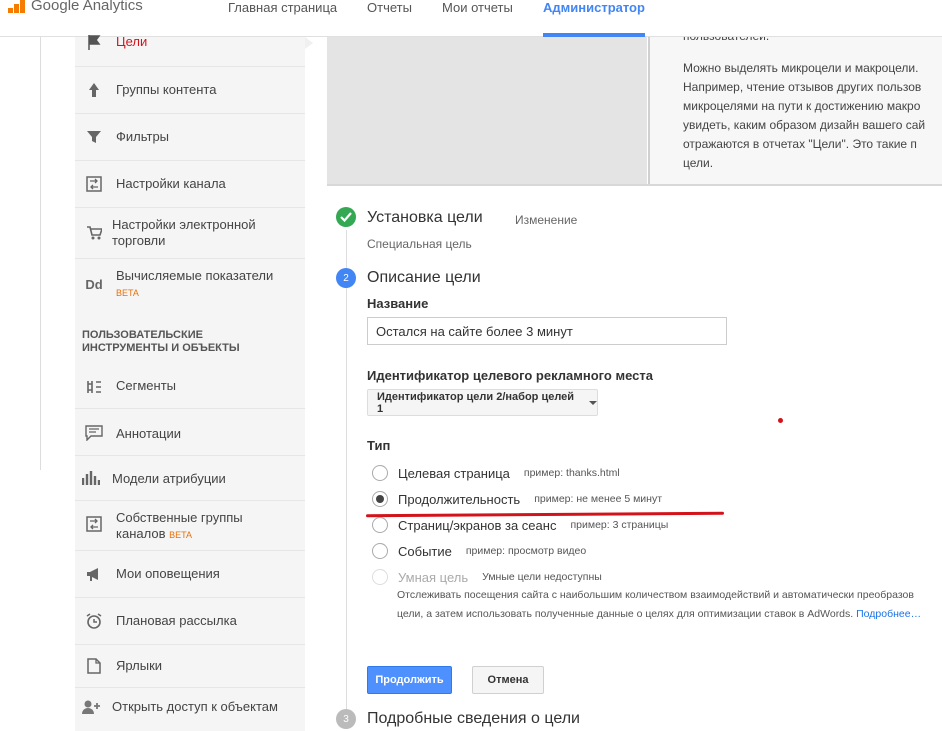  What do you see at coordinates (547, 331) in the screenshot?
I see `goal-name-input` at bounding box center [547, 331].